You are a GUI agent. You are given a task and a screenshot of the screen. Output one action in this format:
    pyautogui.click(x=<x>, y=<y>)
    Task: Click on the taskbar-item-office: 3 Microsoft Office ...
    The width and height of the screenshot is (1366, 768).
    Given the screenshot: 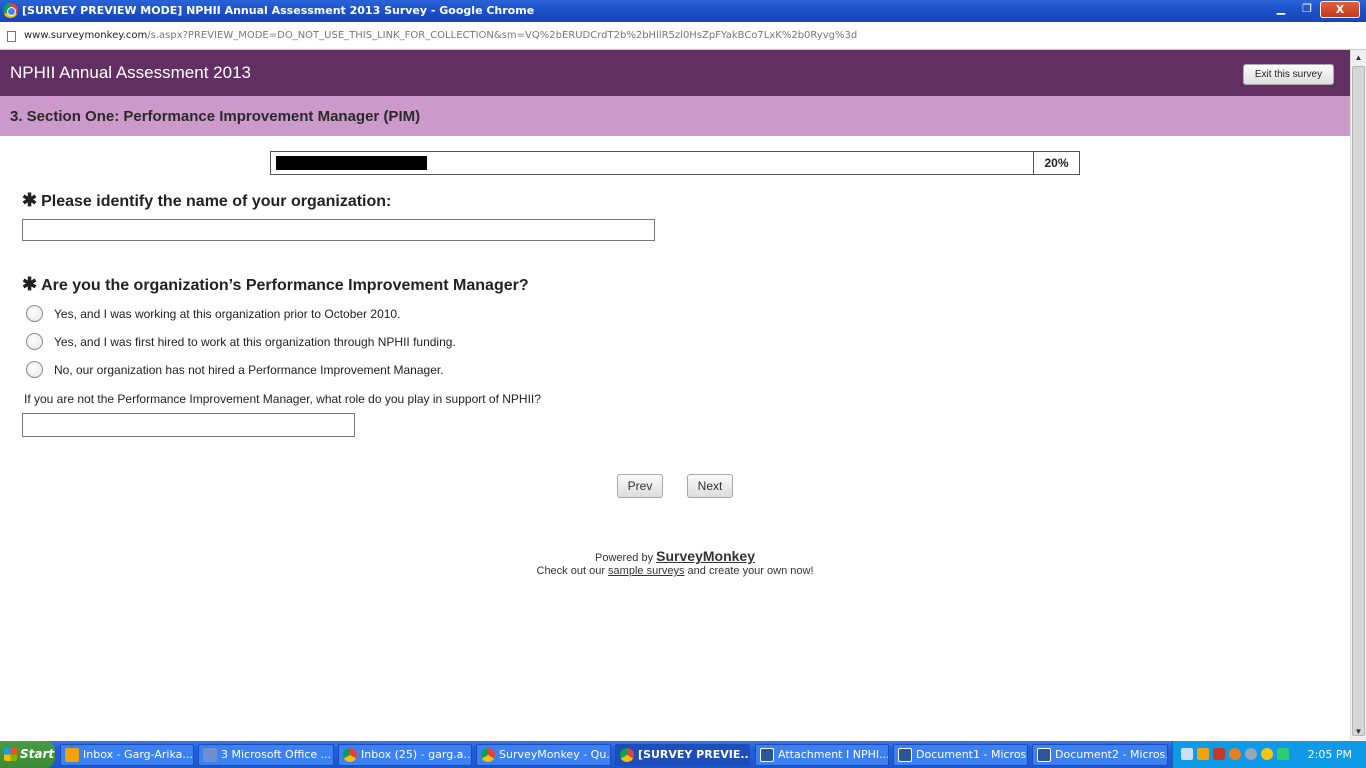 What is the action you would take?
    pyautogui.click(x=266, y=755)
    